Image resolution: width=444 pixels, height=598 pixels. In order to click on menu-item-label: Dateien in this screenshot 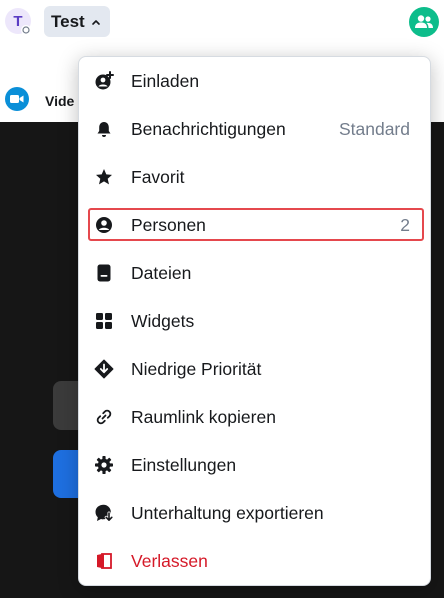, I will do `click(161, 272)`.